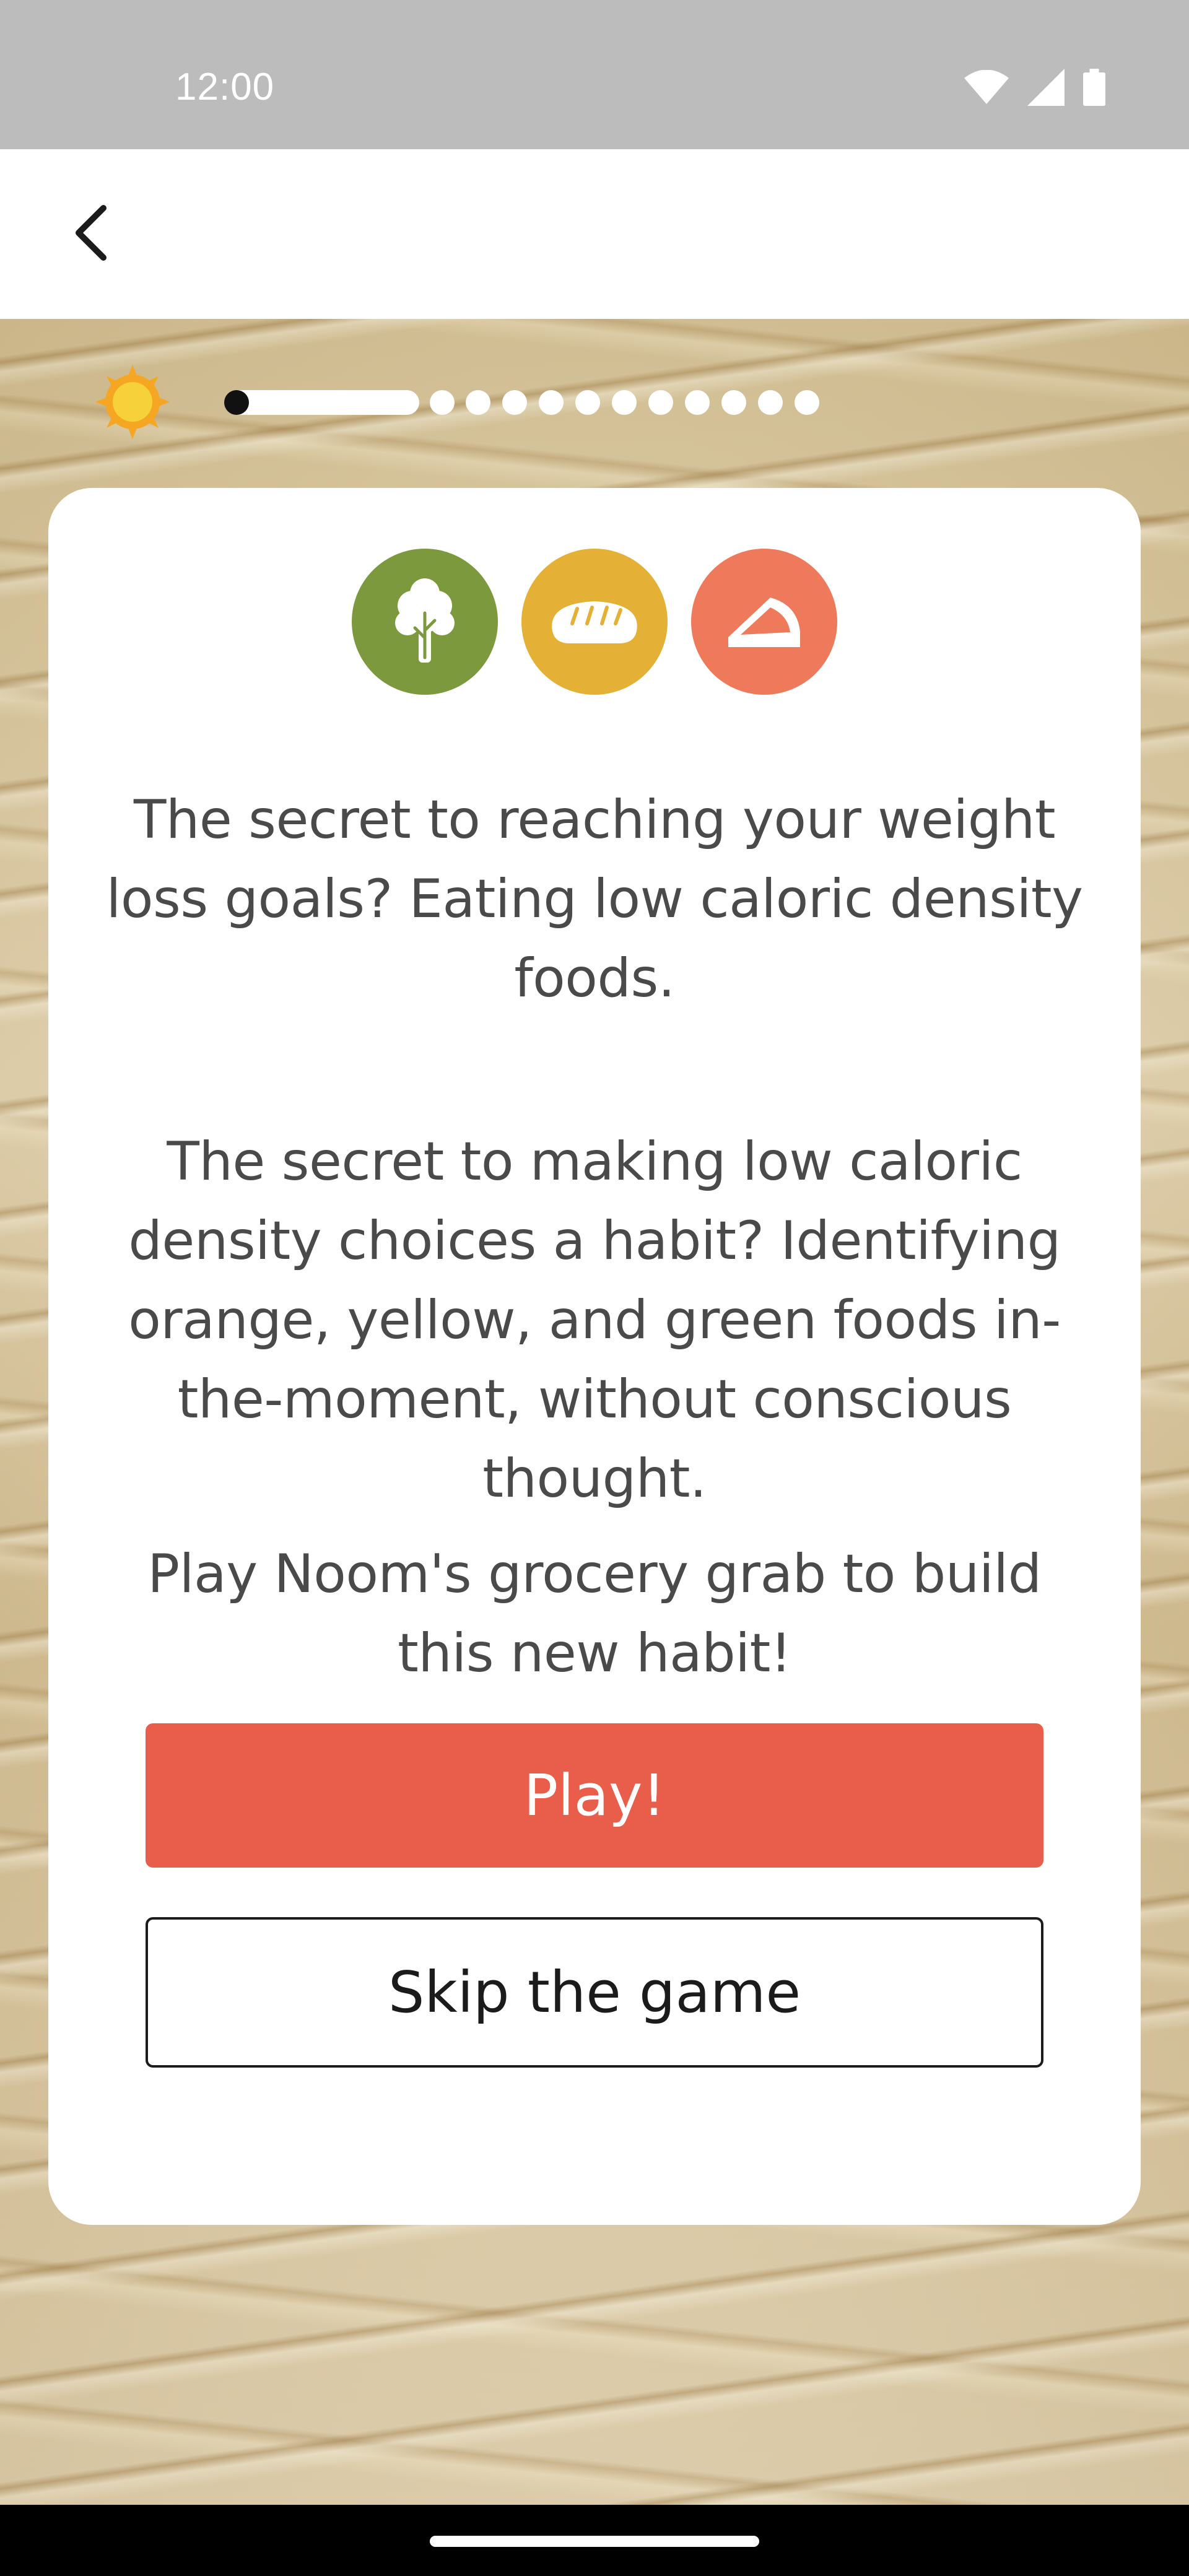  I want to click on yellow-category-badge, so click(594, 622).